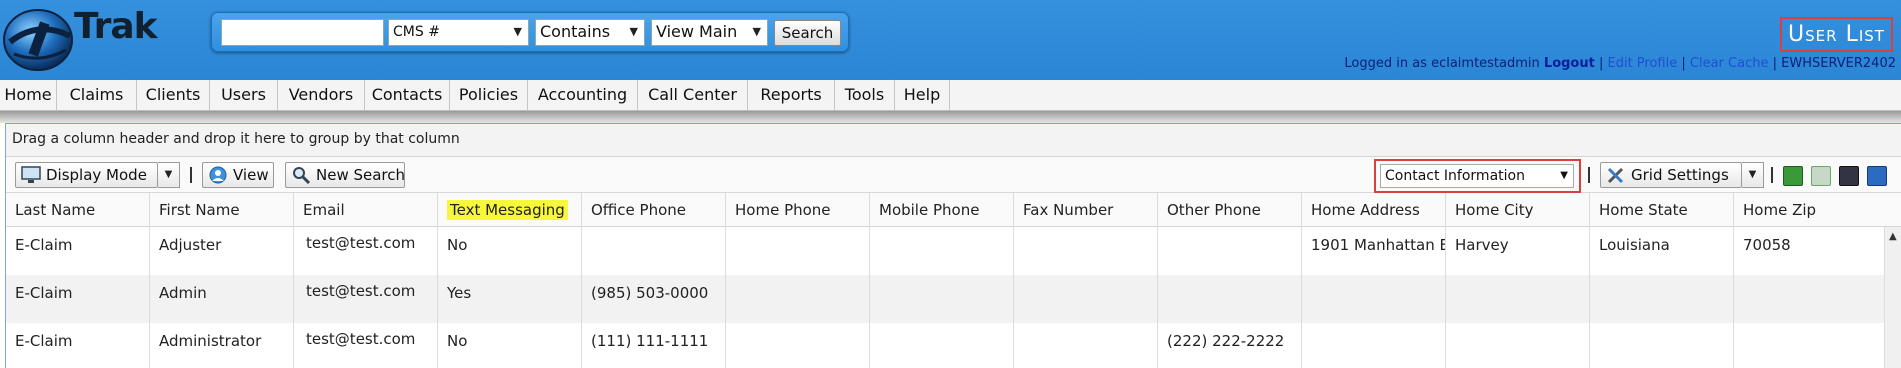  I want to click on search-button: Search, so click(807, 33).